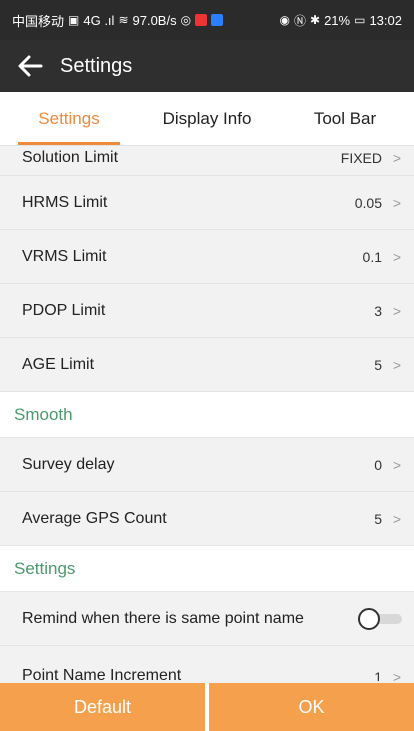 This screenshot has height=731, width=414. I want to click on row-label: Survey delay, so click(68, 464).